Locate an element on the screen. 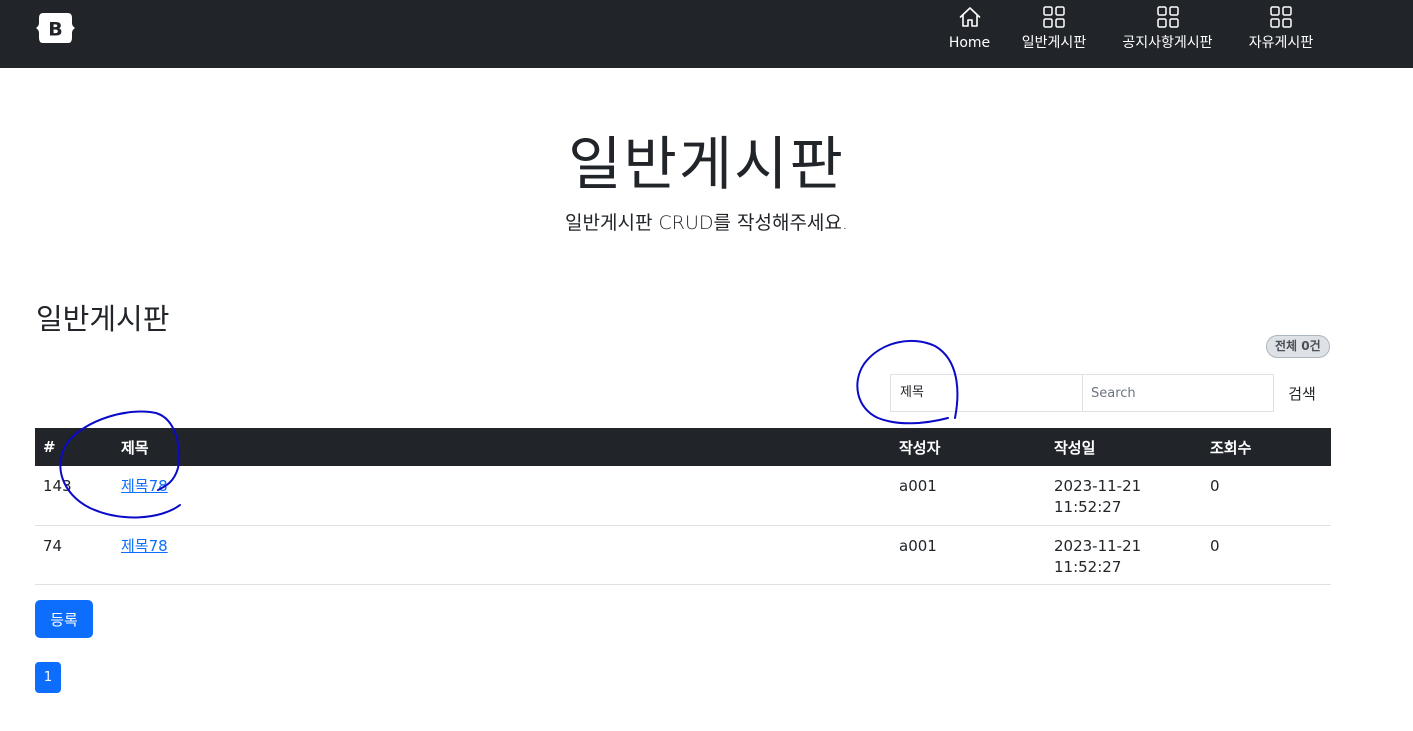 This screenshot has height=731, width=1413. nav-item-general-board: 일반게시판 is located at coordinates (1054, 34).